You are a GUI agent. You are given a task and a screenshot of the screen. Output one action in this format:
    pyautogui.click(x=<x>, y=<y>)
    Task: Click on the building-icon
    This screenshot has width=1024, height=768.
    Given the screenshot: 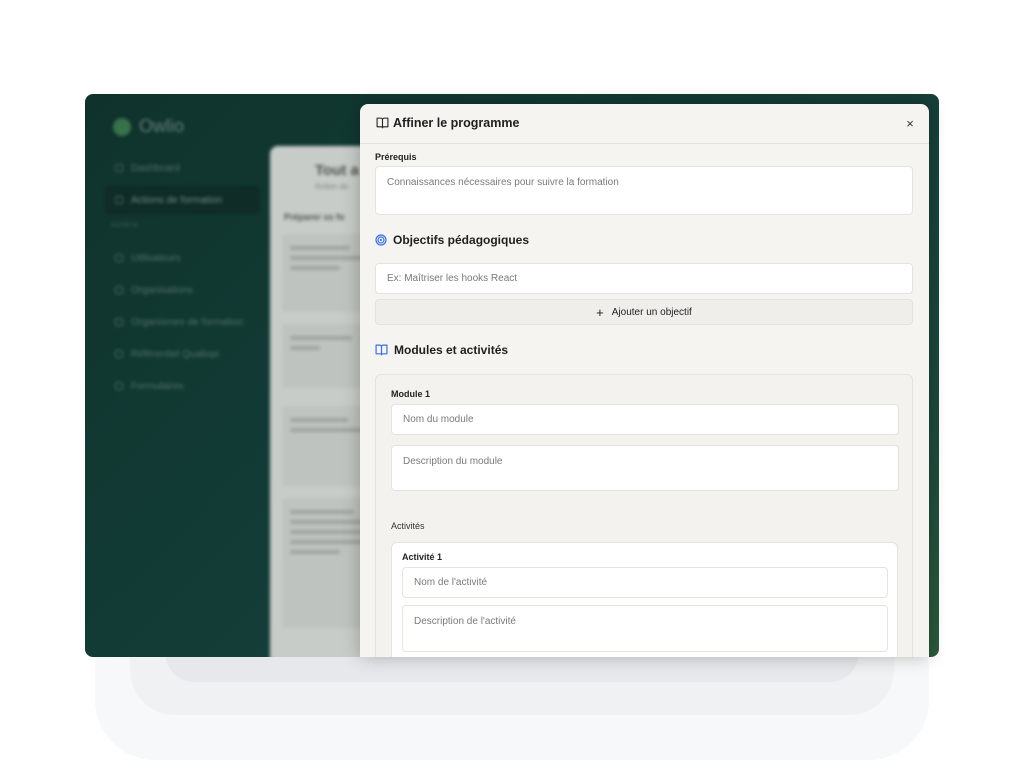 What is the action you would take?
    pyautogui.click(x=119, y=290)
    